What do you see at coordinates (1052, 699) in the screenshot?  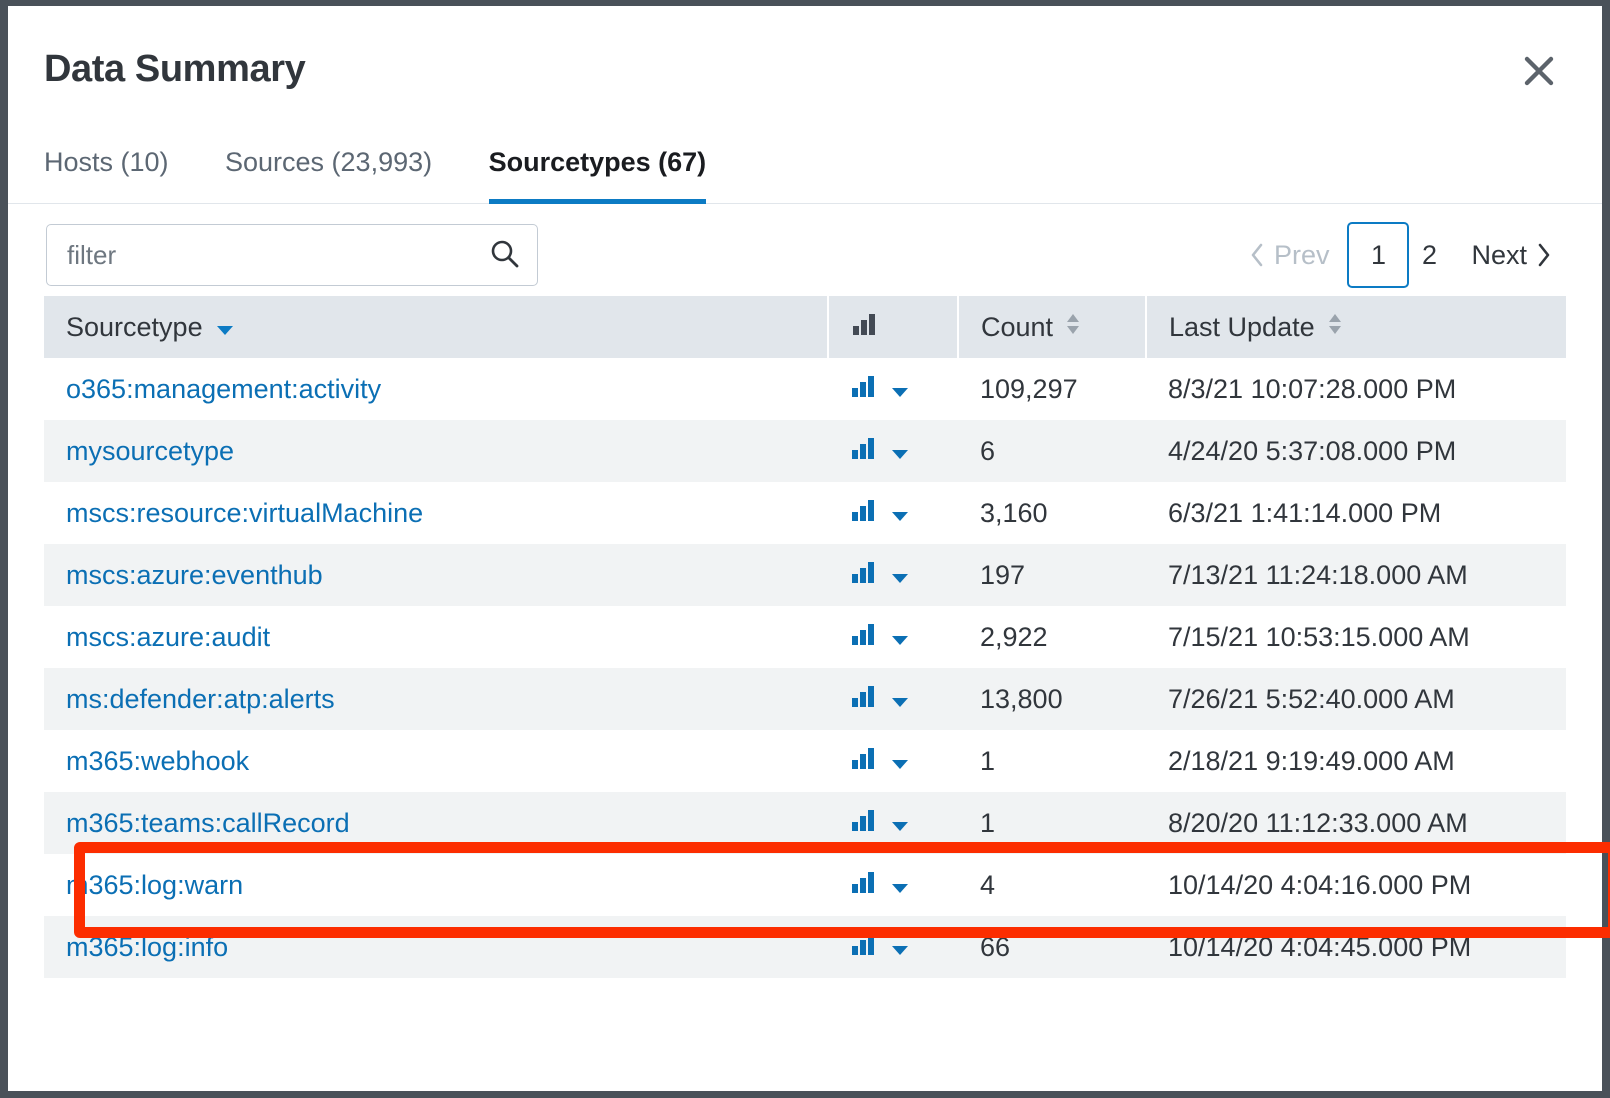 I see `cell-count: 13,800` at bounding box center [1052, 699].